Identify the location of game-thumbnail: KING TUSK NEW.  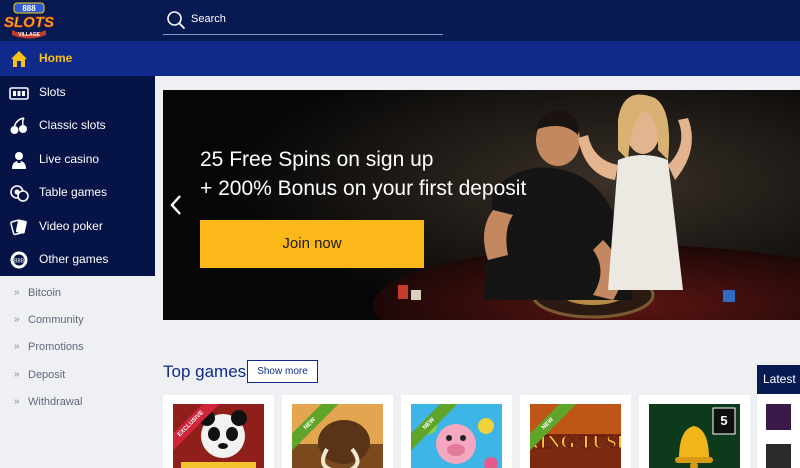
(575, 436).